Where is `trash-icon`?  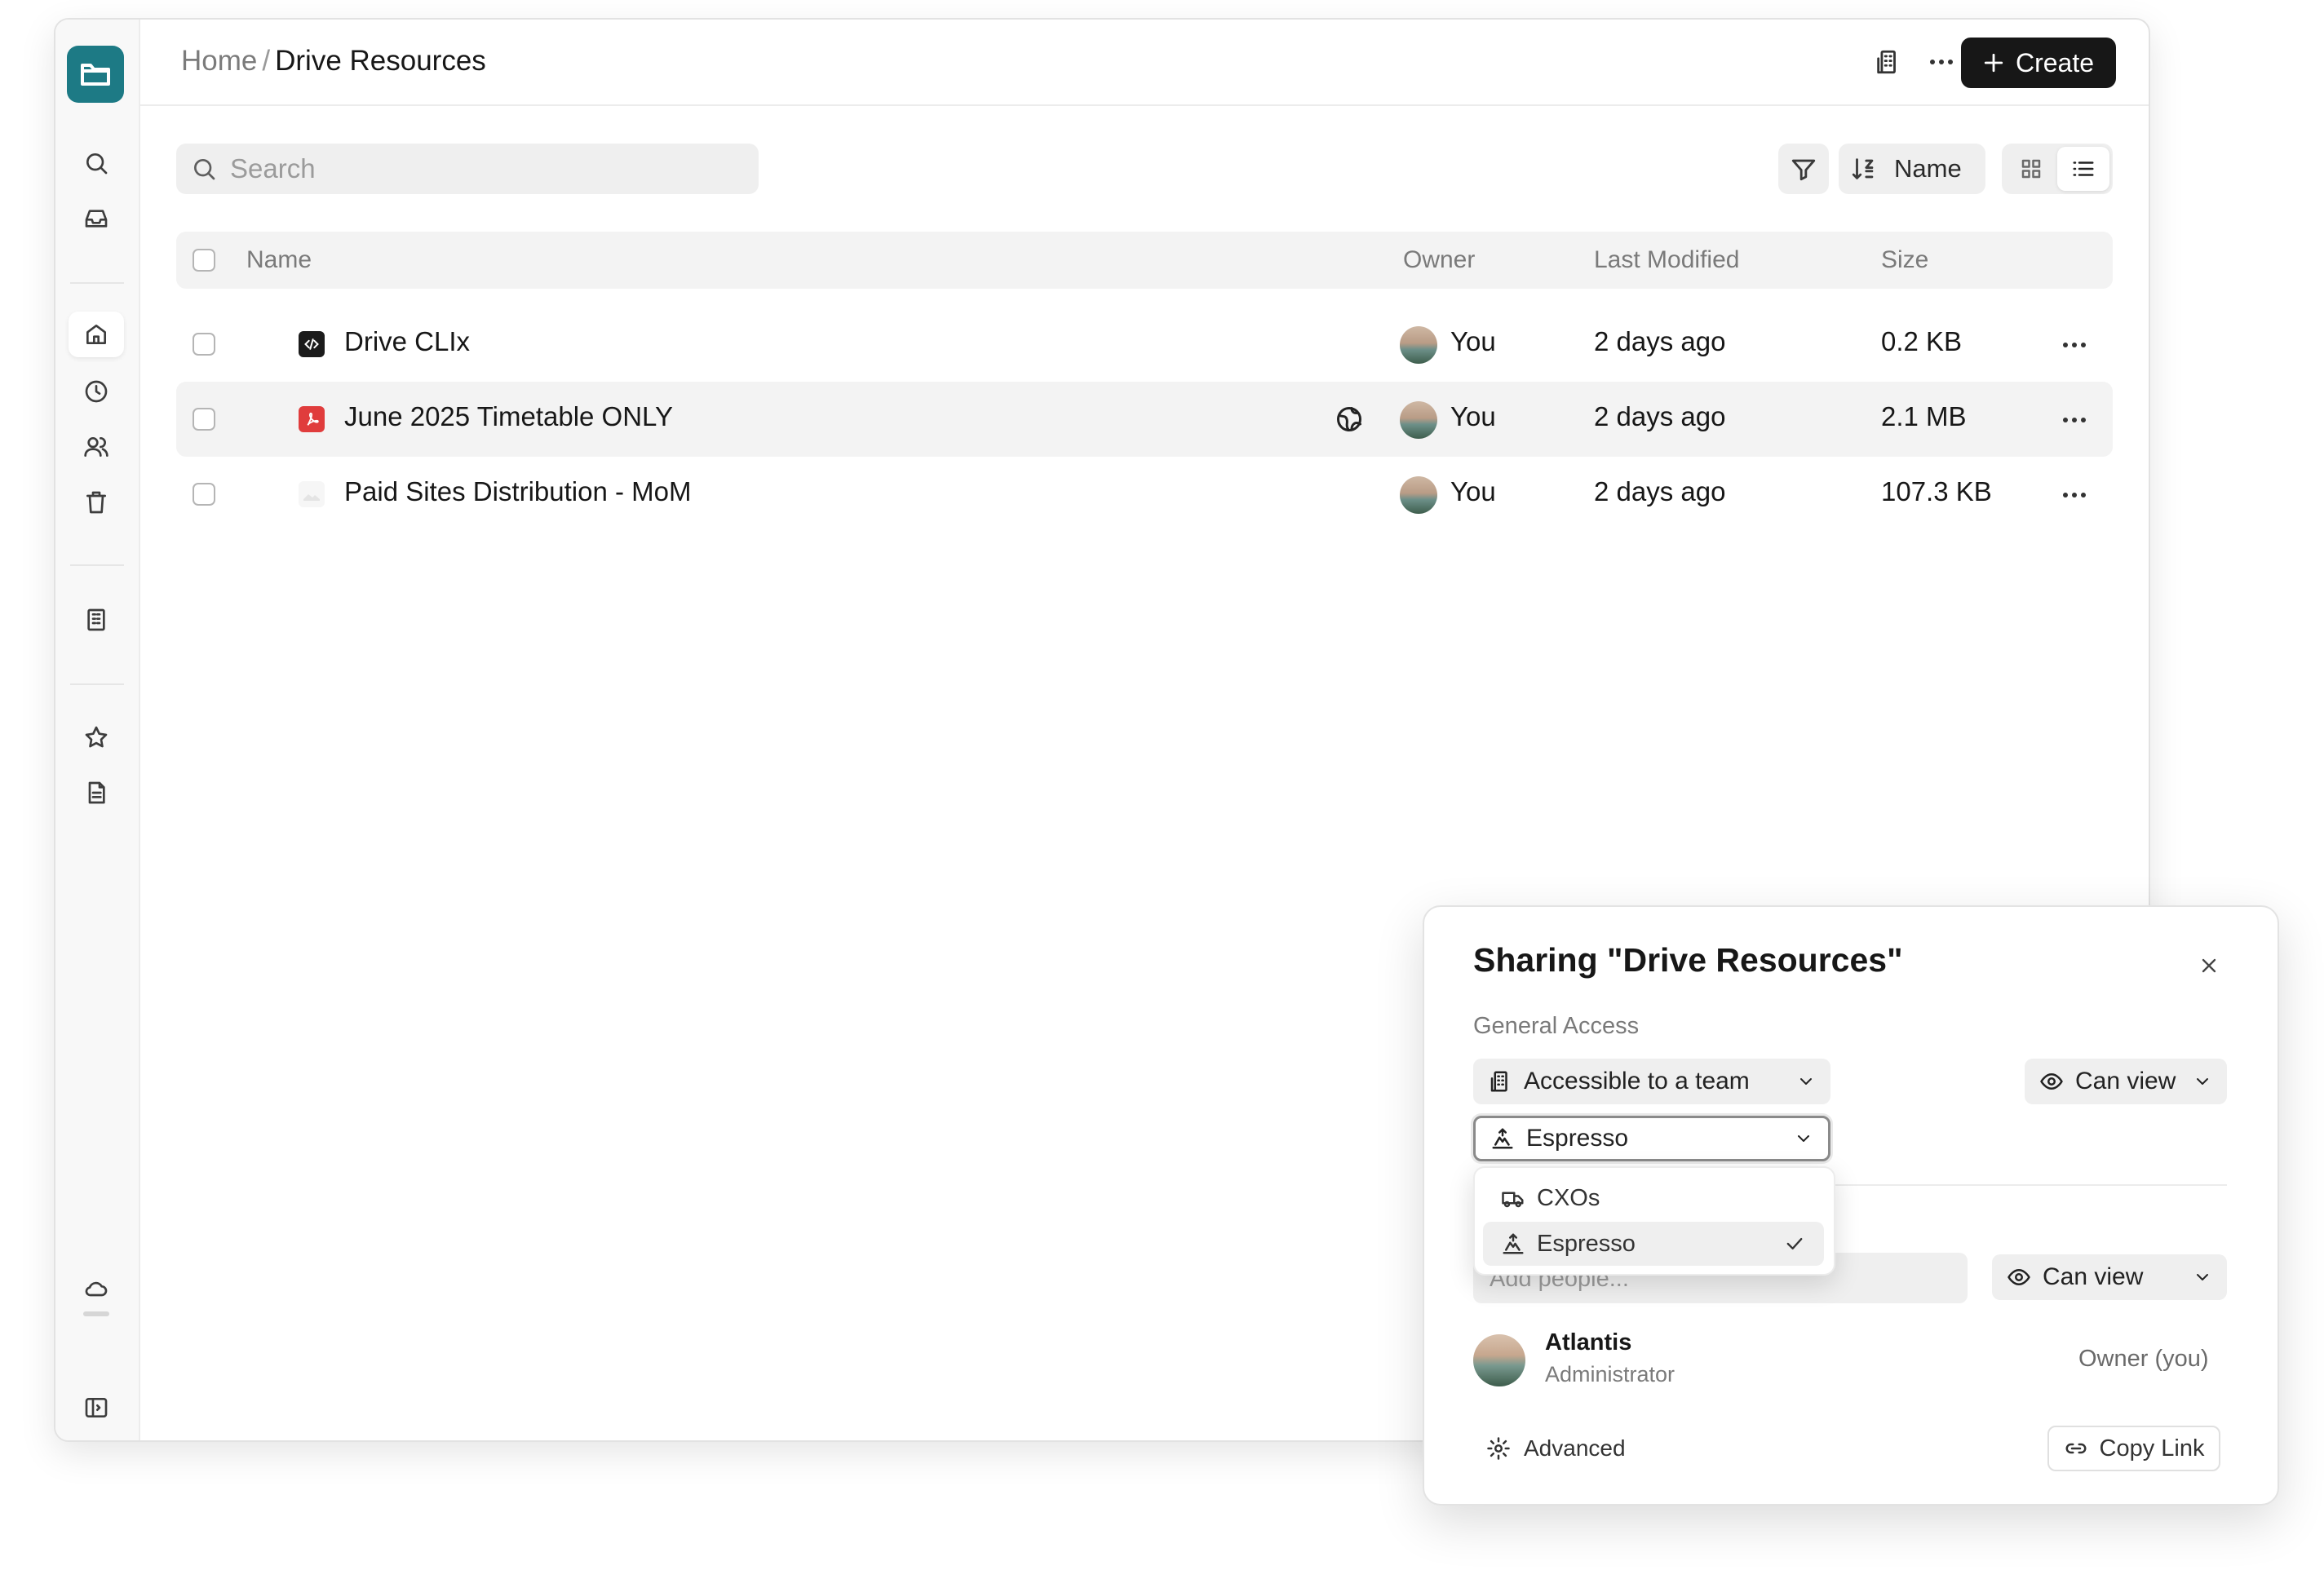
trash-icon is located at coordinates (96, 502).